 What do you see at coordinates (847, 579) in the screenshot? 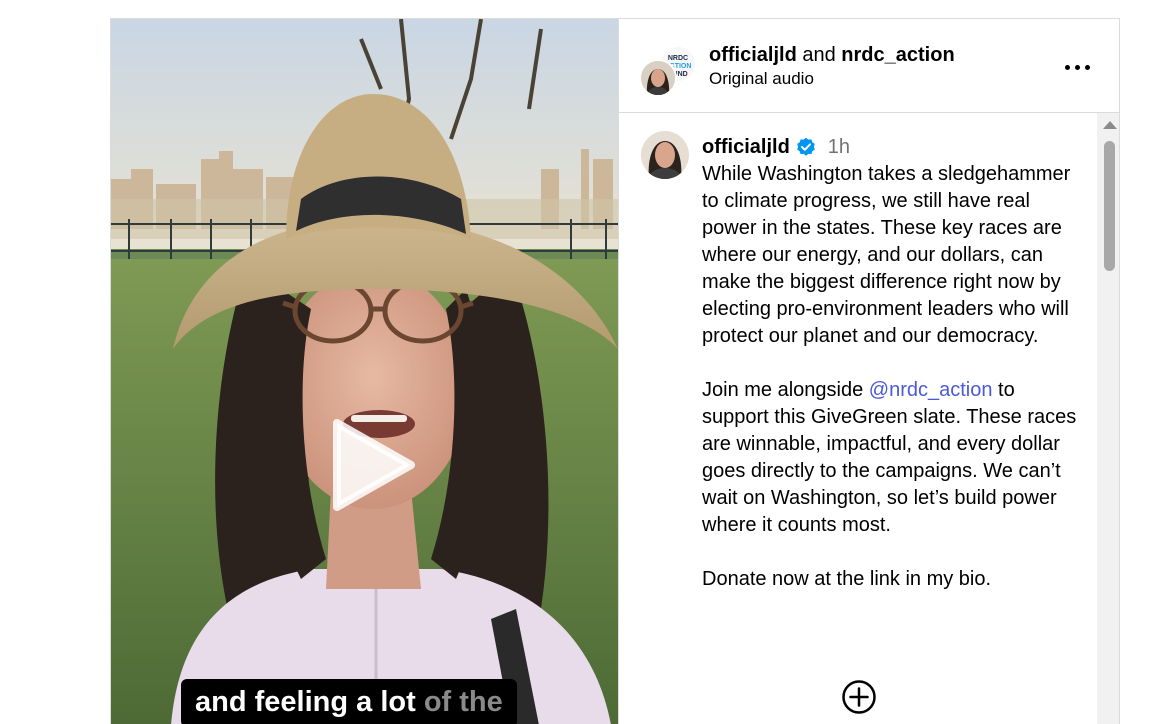
I see `comment-paragraph-3: Donate now at the link in my bio.` at bounding box center [847, 579].